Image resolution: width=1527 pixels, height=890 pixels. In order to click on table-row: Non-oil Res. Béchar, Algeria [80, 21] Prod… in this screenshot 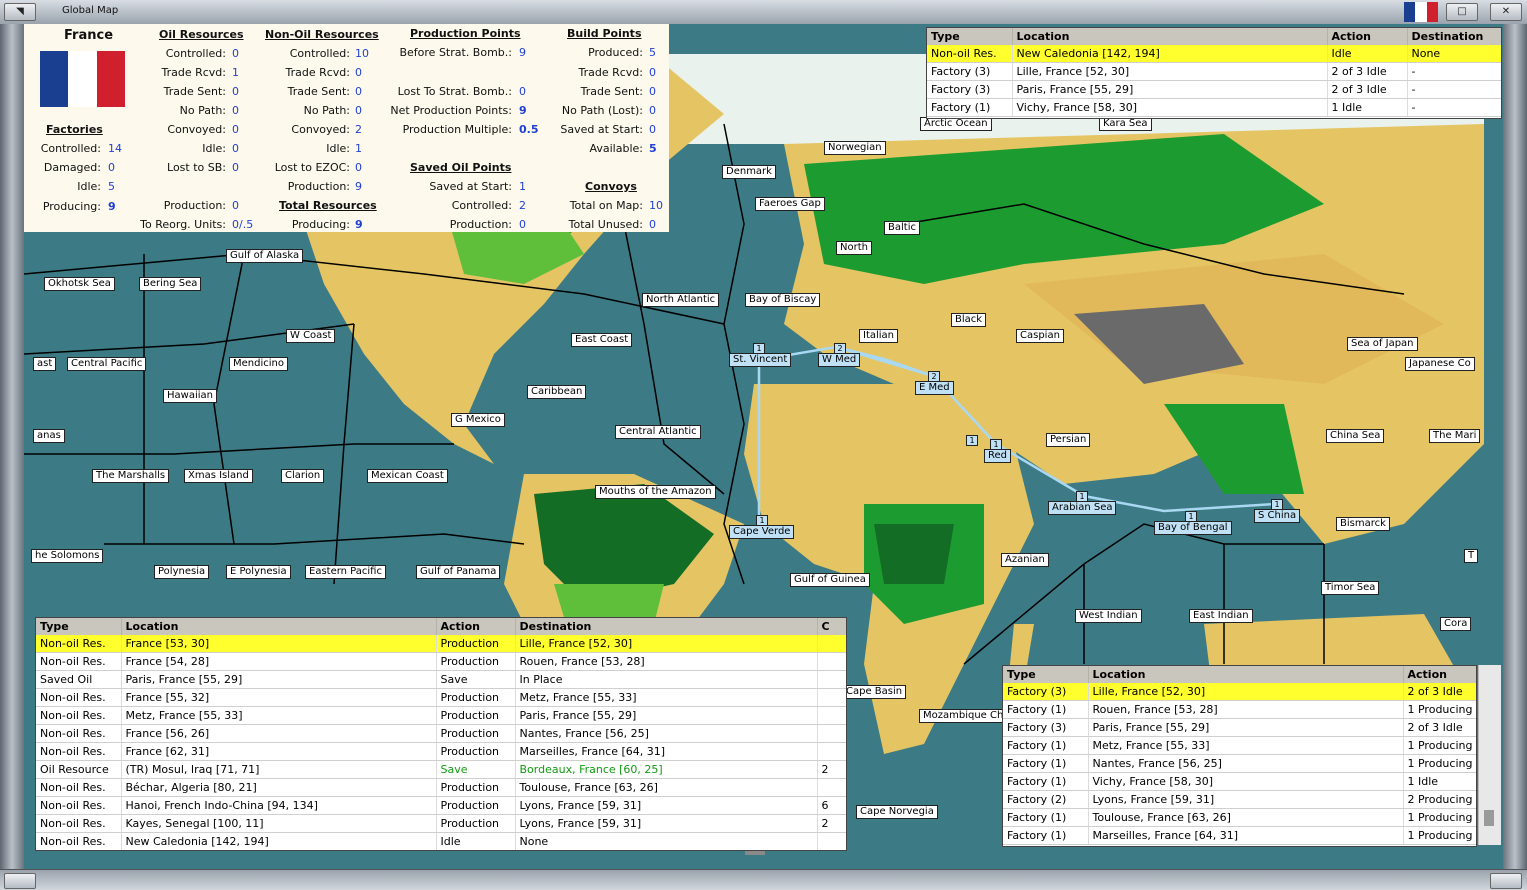, I will do `click(441, 787)`.